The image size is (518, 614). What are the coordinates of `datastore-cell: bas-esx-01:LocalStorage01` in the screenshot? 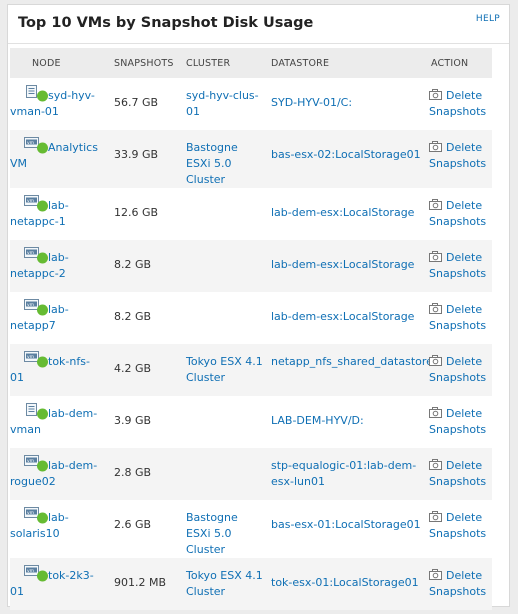 It's located at (345, 529).